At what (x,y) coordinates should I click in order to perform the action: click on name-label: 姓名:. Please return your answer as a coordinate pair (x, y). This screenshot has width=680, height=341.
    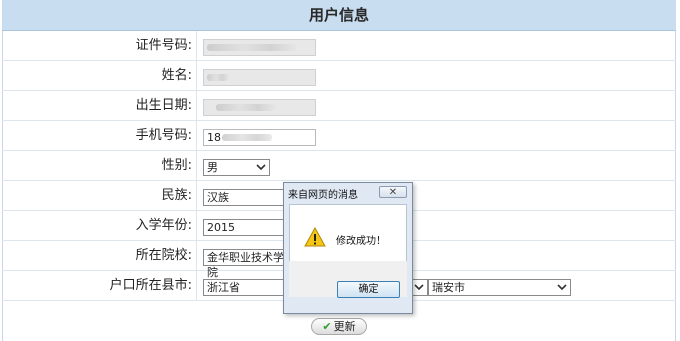
    Looking at the image, I should click on (99, 75).